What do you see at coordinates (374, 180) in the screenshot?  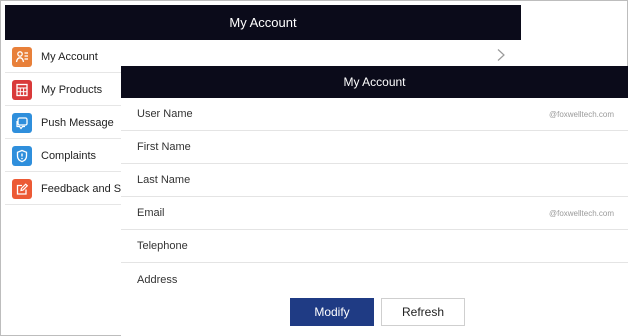 I see `field-row-last-name: Last Name` at bounding box center [374, 180].